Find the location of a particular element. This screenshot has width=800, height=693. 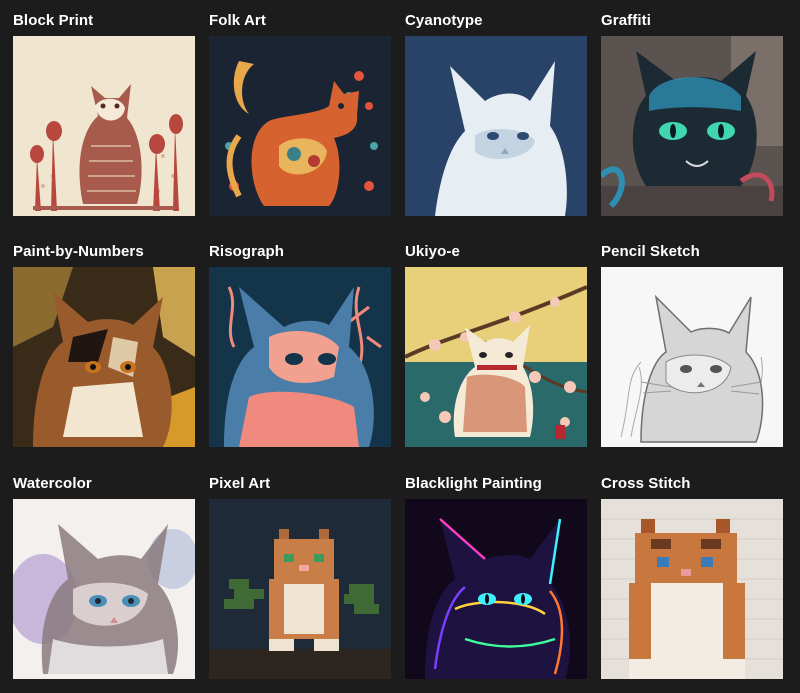

blacklight-painting-cat-image is located at coordinates (496, 589).